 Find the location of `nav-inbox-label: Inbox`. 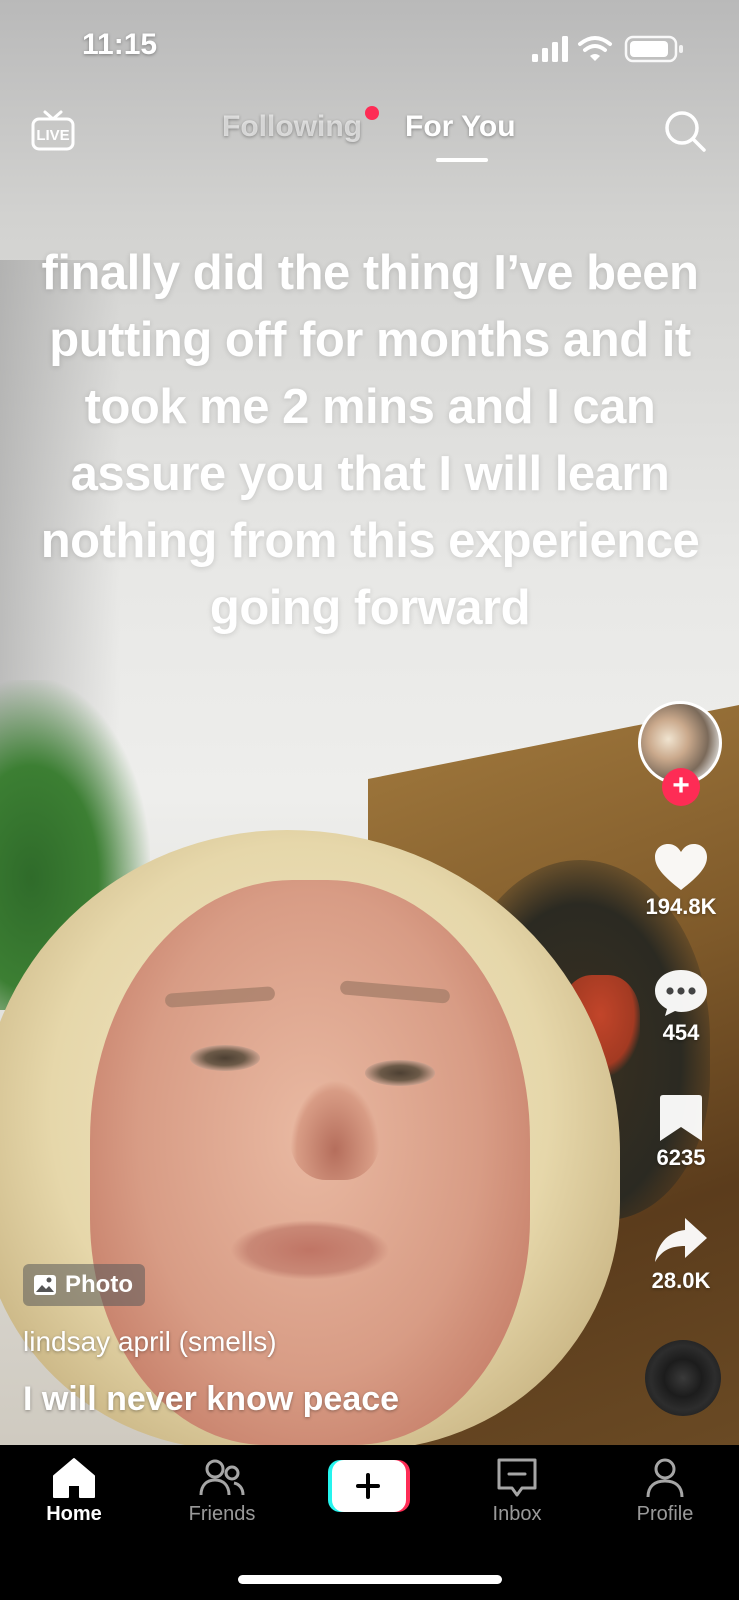

nav-inbox-label: Inbox is located at coordinates (517, 1514).